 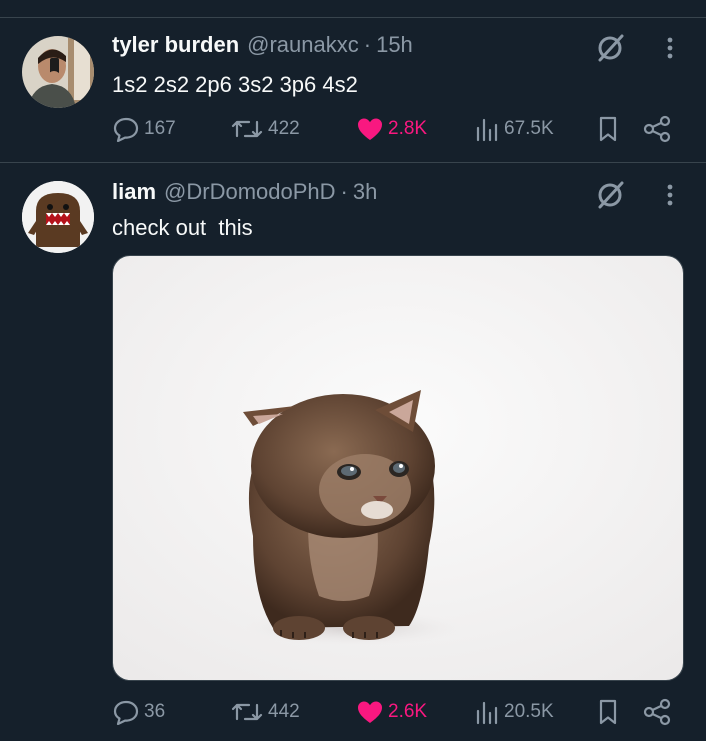 I want to click on handle: @DrDomodoPhD, so click(x=250, y=192).